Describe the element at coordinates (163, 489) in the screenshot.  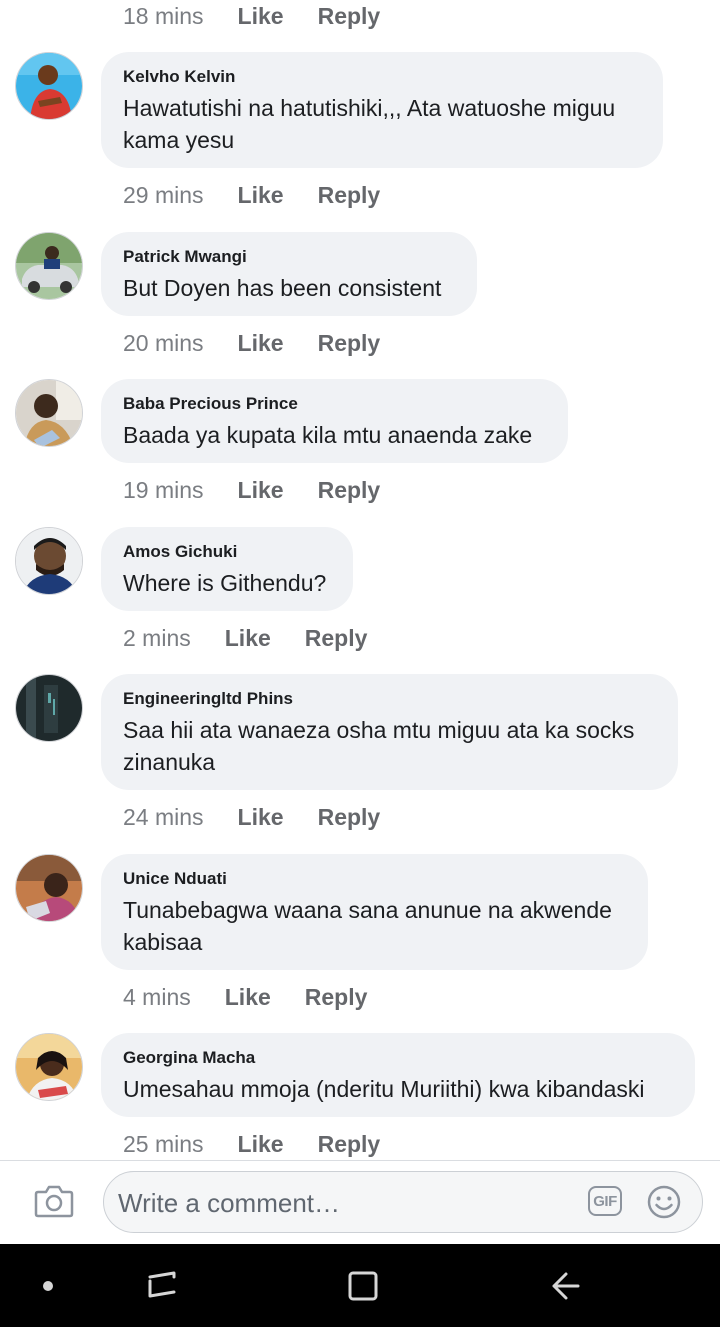
I see `comment-timestamp: 19 mins` at that location.